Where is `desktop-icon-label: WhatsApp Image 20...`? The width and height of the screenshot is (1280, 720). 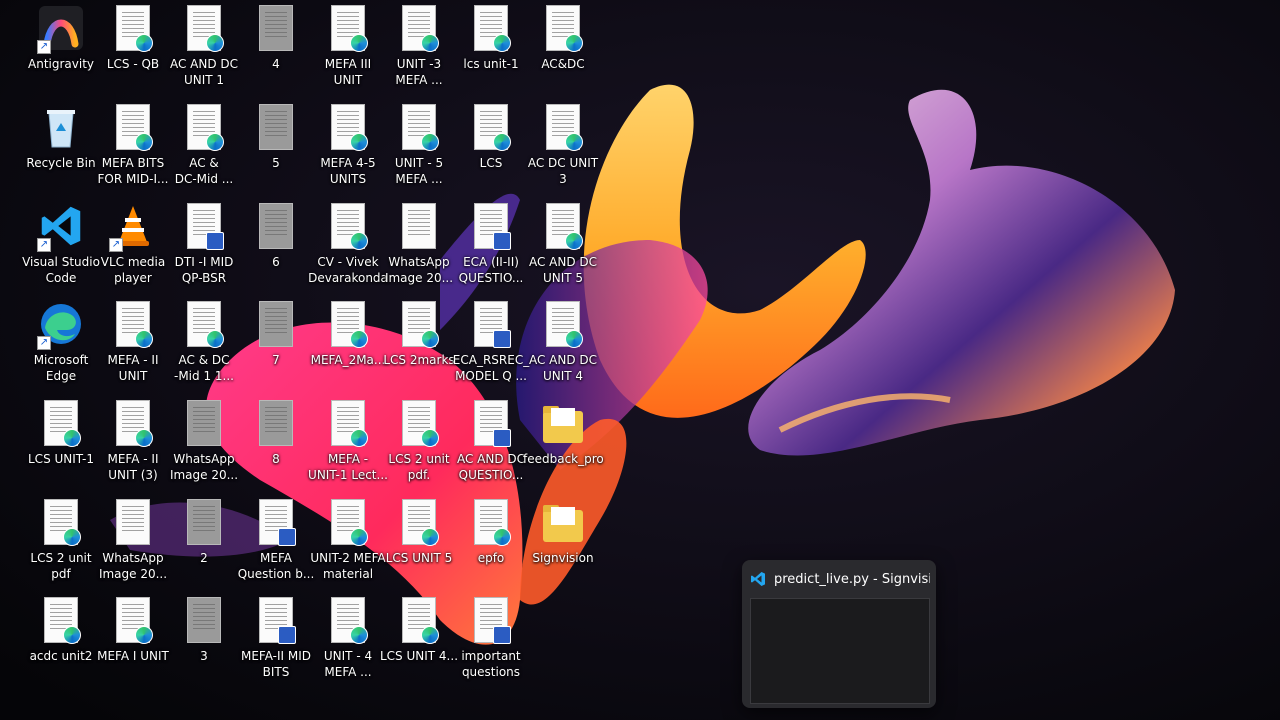 desktop-icon-label: WhatsApp Image 20... is located at coordinates (133, 566).